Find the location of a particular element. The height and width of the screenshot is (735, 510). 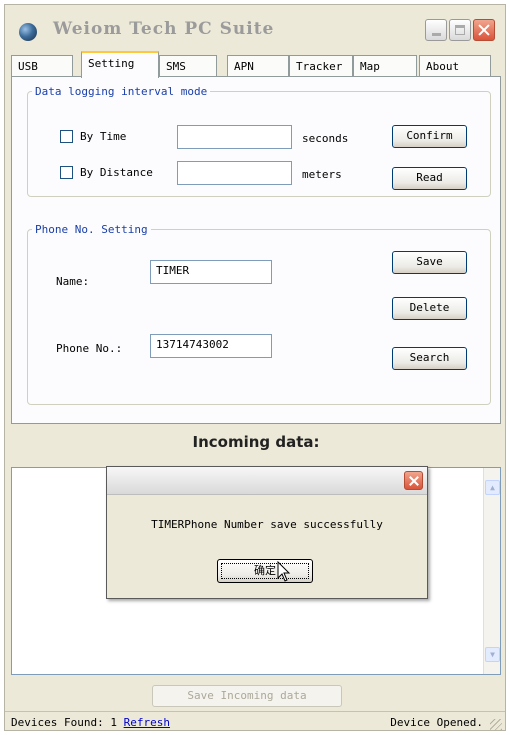

confirm-button: Confirm is located at coordinates (429, 136).